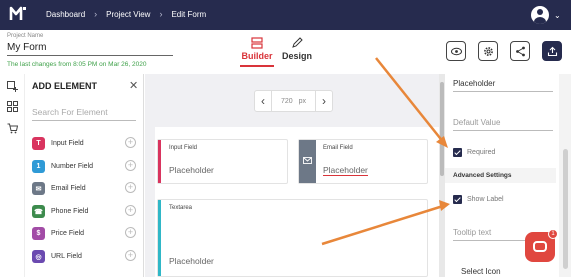  I want to click on builder-icon, so click(257, 43).